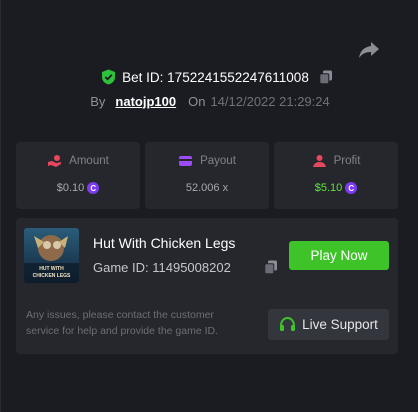  Describe the element at coordinates (339, 255) in the screenshot. I see `play-now-button: Play Now` at that location.